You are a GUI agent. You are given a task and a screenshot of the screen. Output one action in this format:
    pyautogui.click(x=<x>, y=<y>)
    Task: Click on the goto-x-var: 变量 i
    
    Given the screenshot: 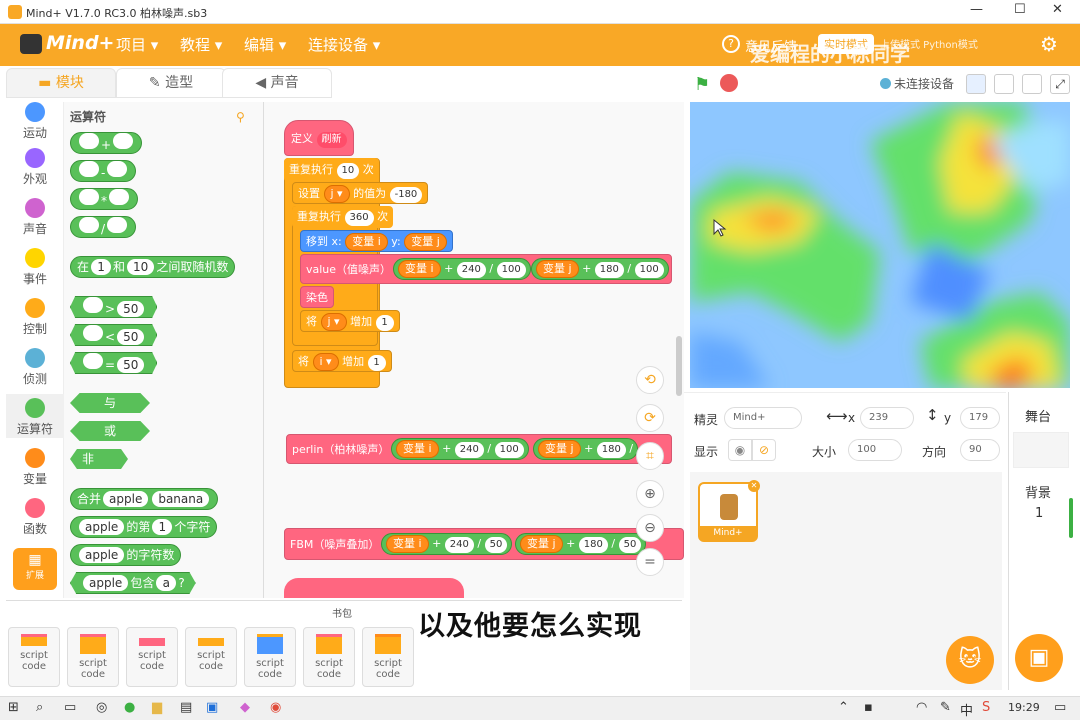 What is the action you would take?
    pyautogui.click(x=366, y=242)
    